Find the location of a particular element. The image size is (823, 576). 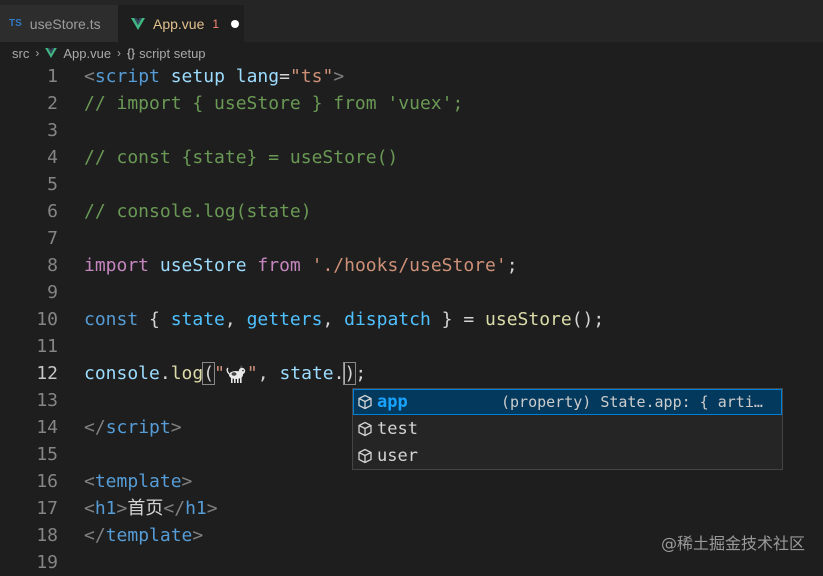

code-token: lang is located at coordinates (257, 76).